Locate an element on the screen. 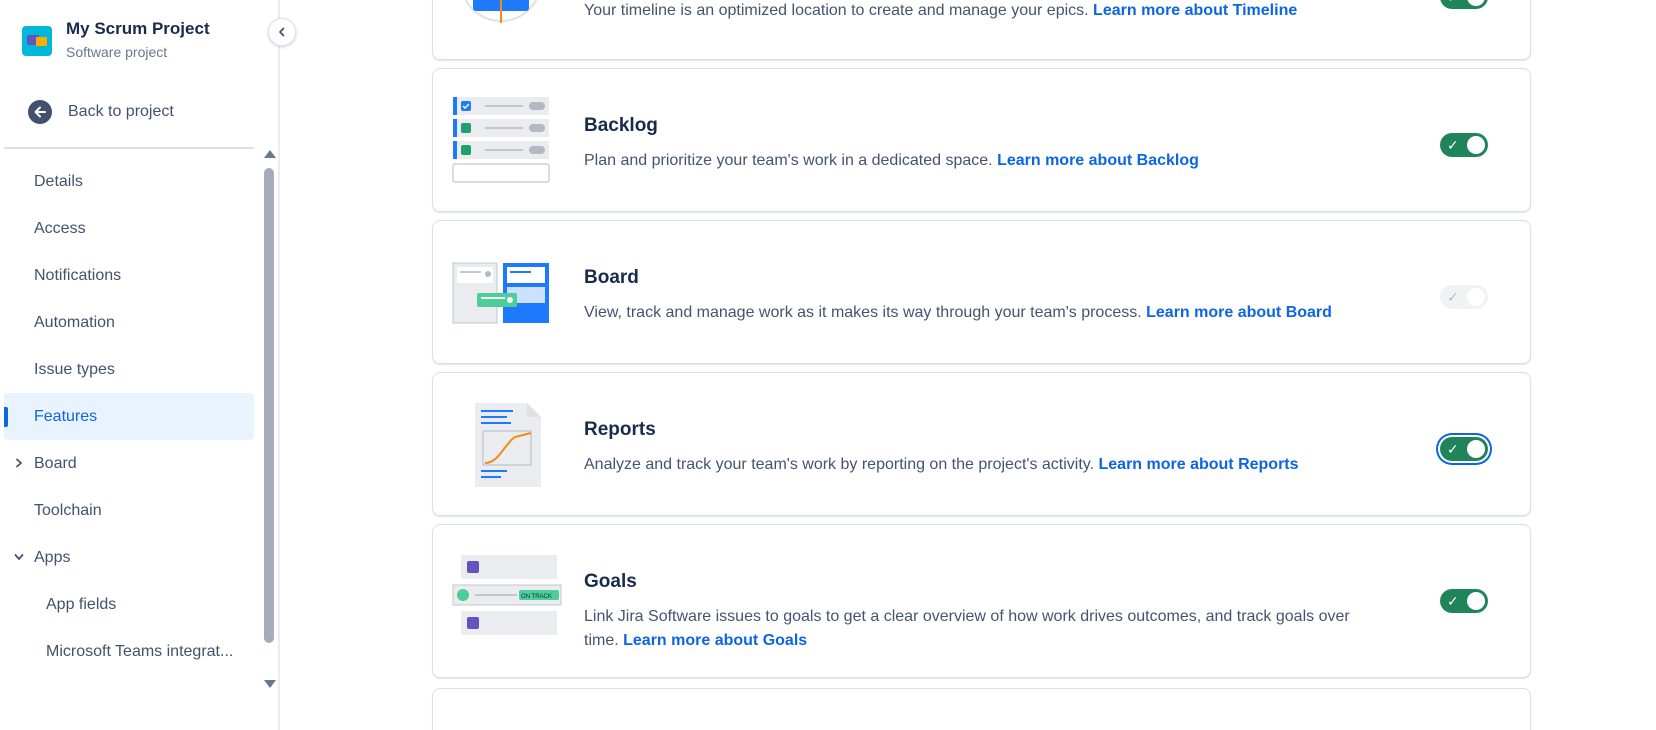 This screenshot has height=730, width=1656. feature-title: Board is located at coordinates (611, 277).